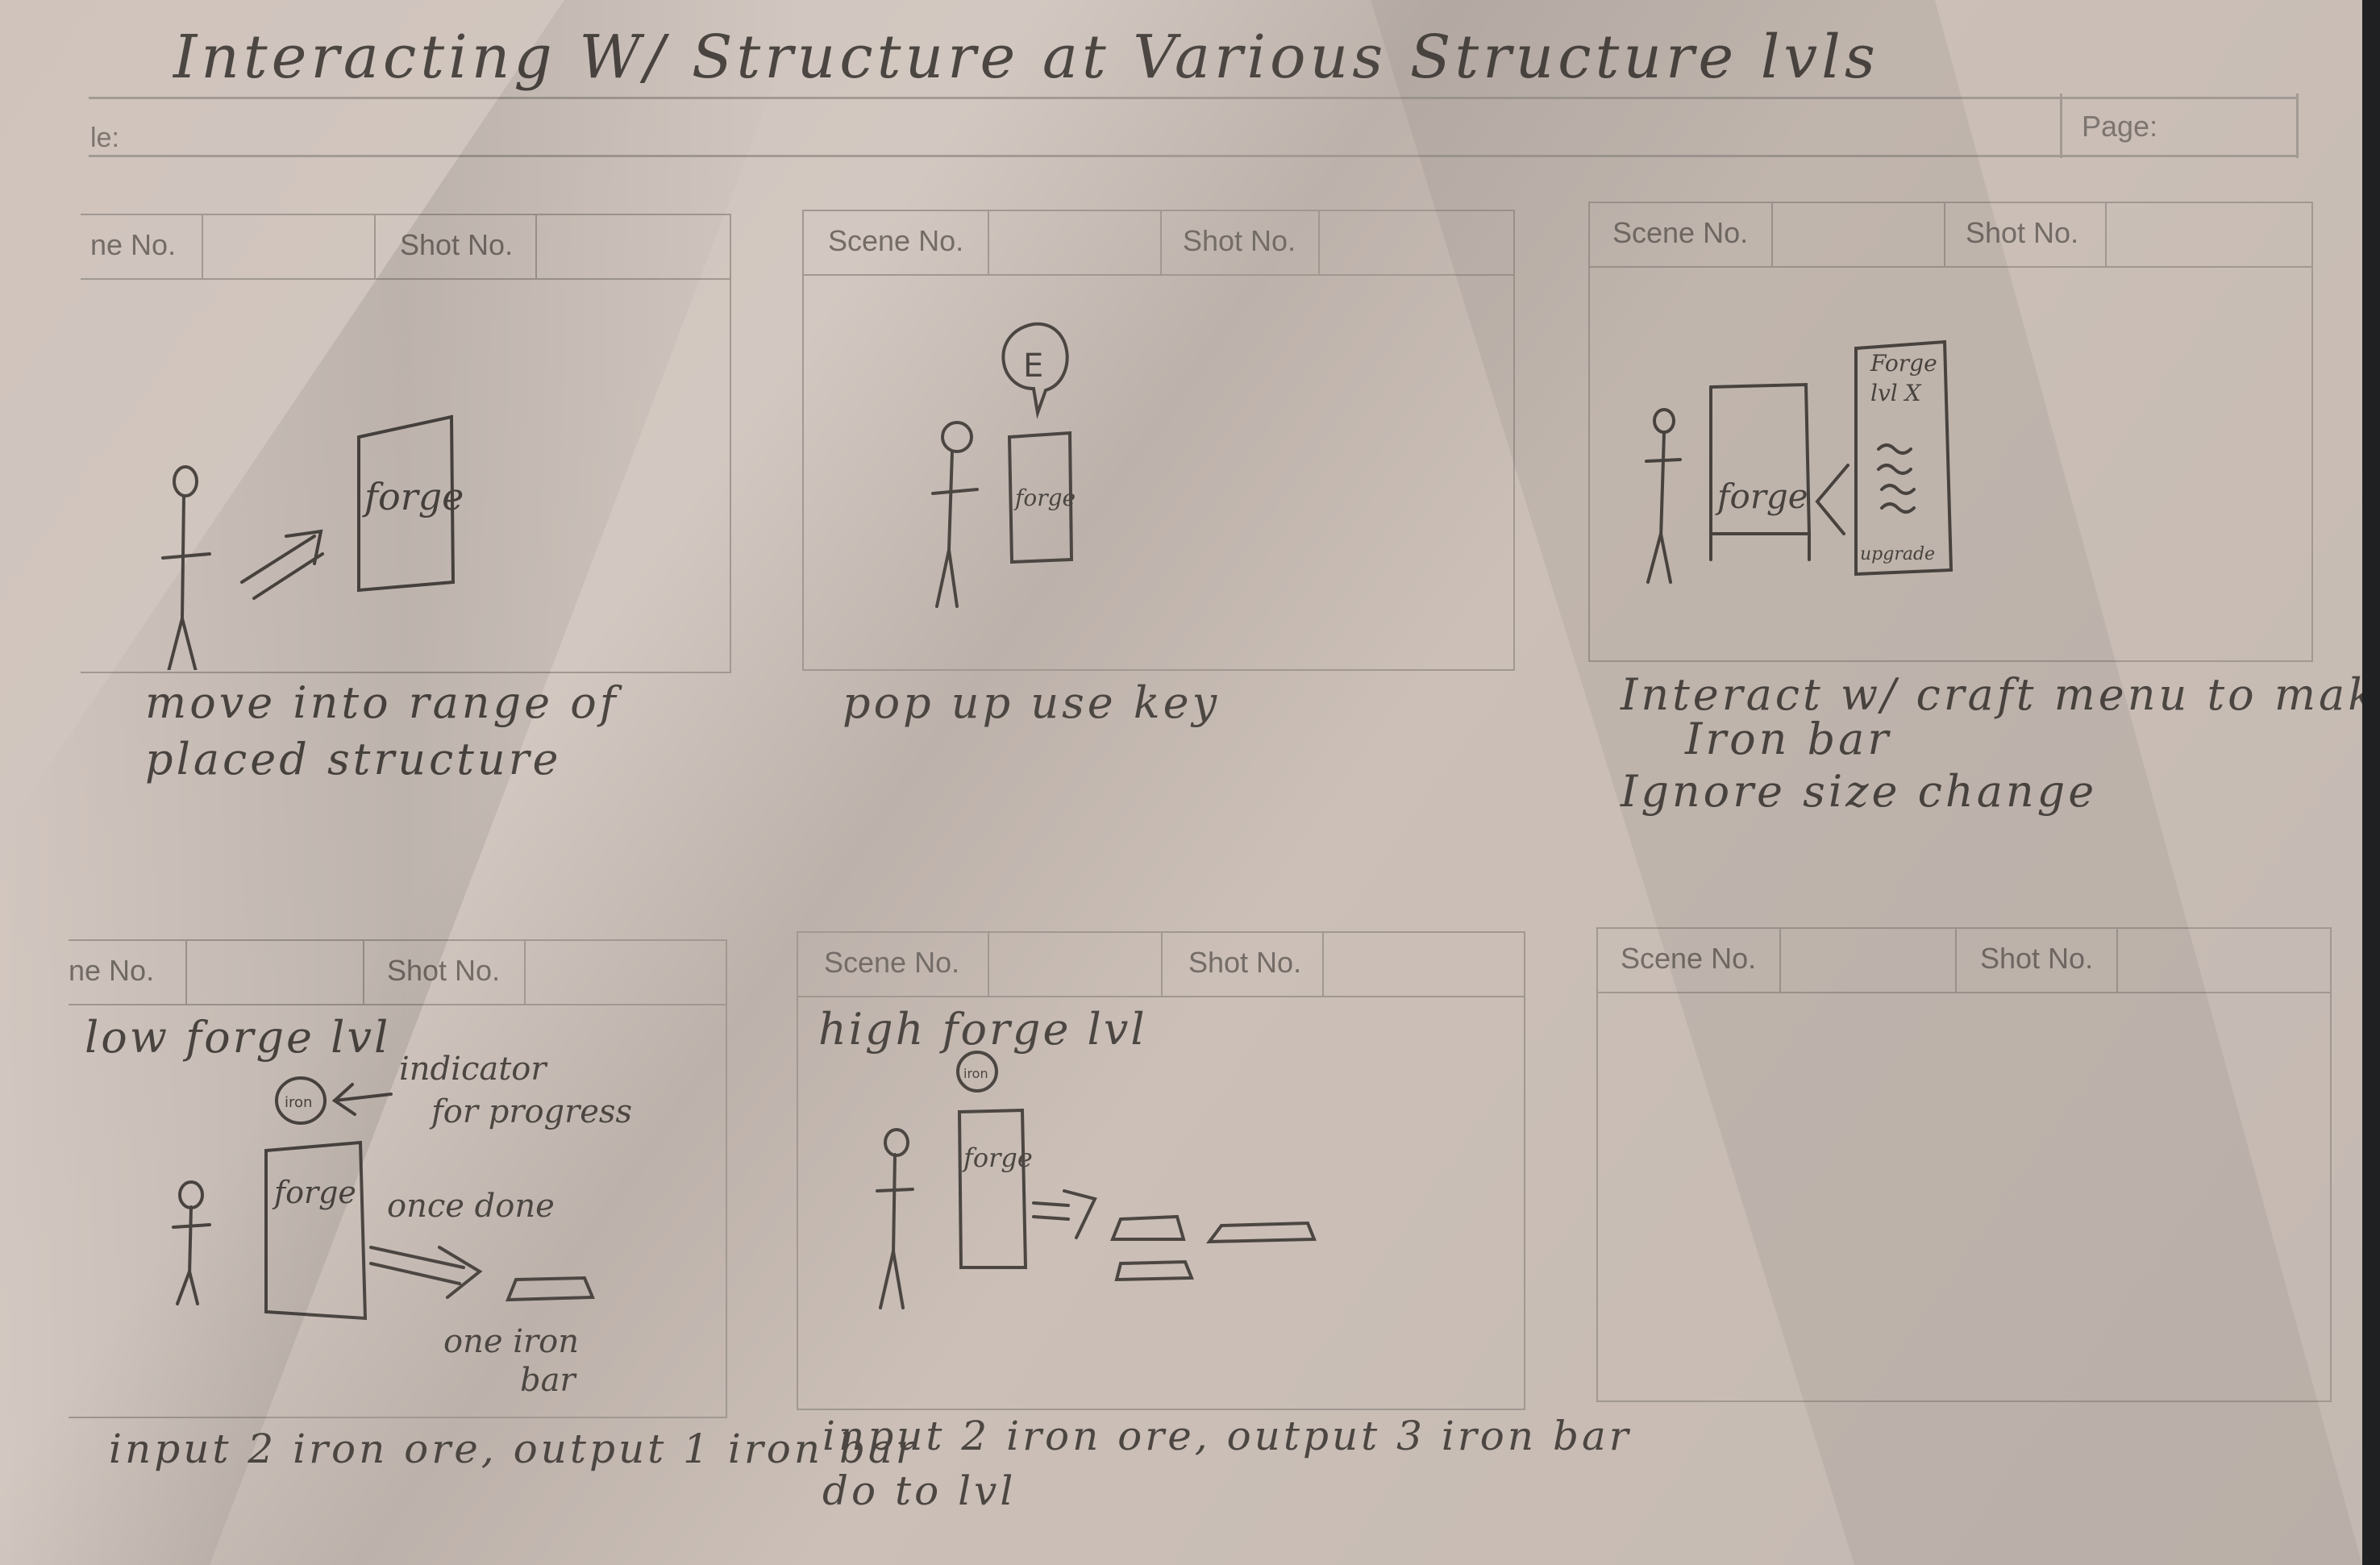 The image size is (2380, 1565). What do you see at coordinates (2297, 126) in the screenshot?
I see `page-box-right` at bounding box center [2297, 126].